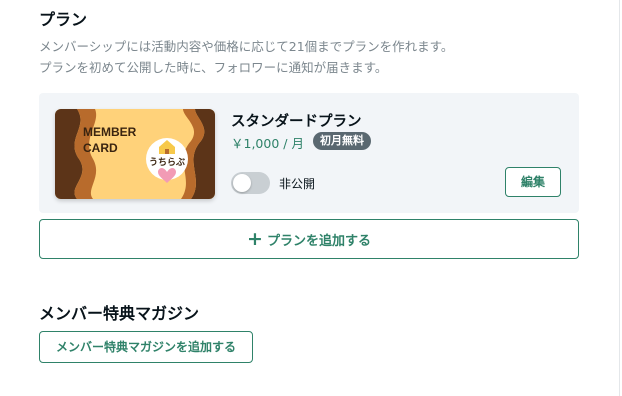 The width and height of the screenshot is (622, 396). Describe the element at coordinates (619, 198) in the screenshot. I see `content-divider` at that location.